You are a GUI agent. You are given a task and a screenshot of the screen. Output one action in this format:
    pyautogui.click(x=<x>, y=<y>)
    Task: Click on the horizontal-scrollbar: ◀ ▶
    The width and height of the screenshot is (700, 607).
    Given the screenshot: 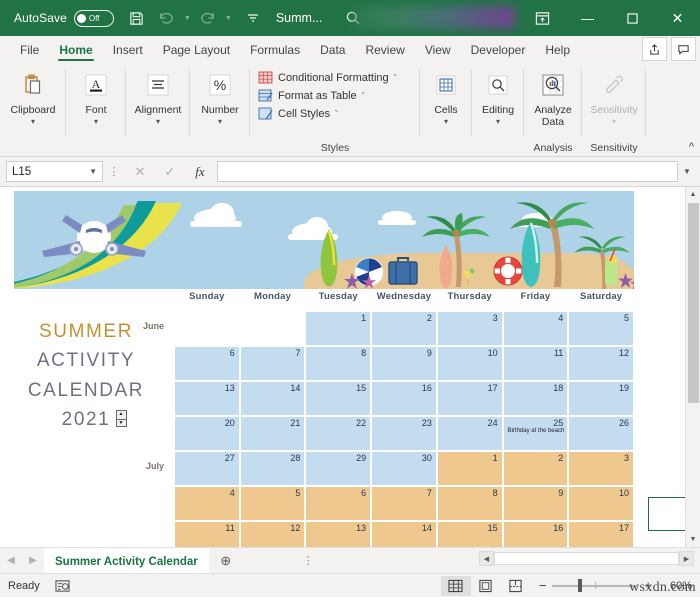 What is the action you would take?
    pyautogui.click(x=586, y=558)
    